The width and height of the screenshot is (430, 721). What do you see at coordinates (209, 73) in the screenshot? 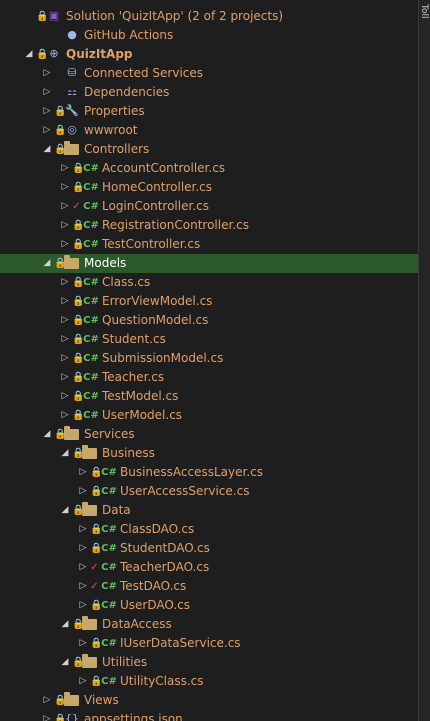
I see `tree-item: ▷ ⛁ Connected Services` at bounding box center [209, 73].